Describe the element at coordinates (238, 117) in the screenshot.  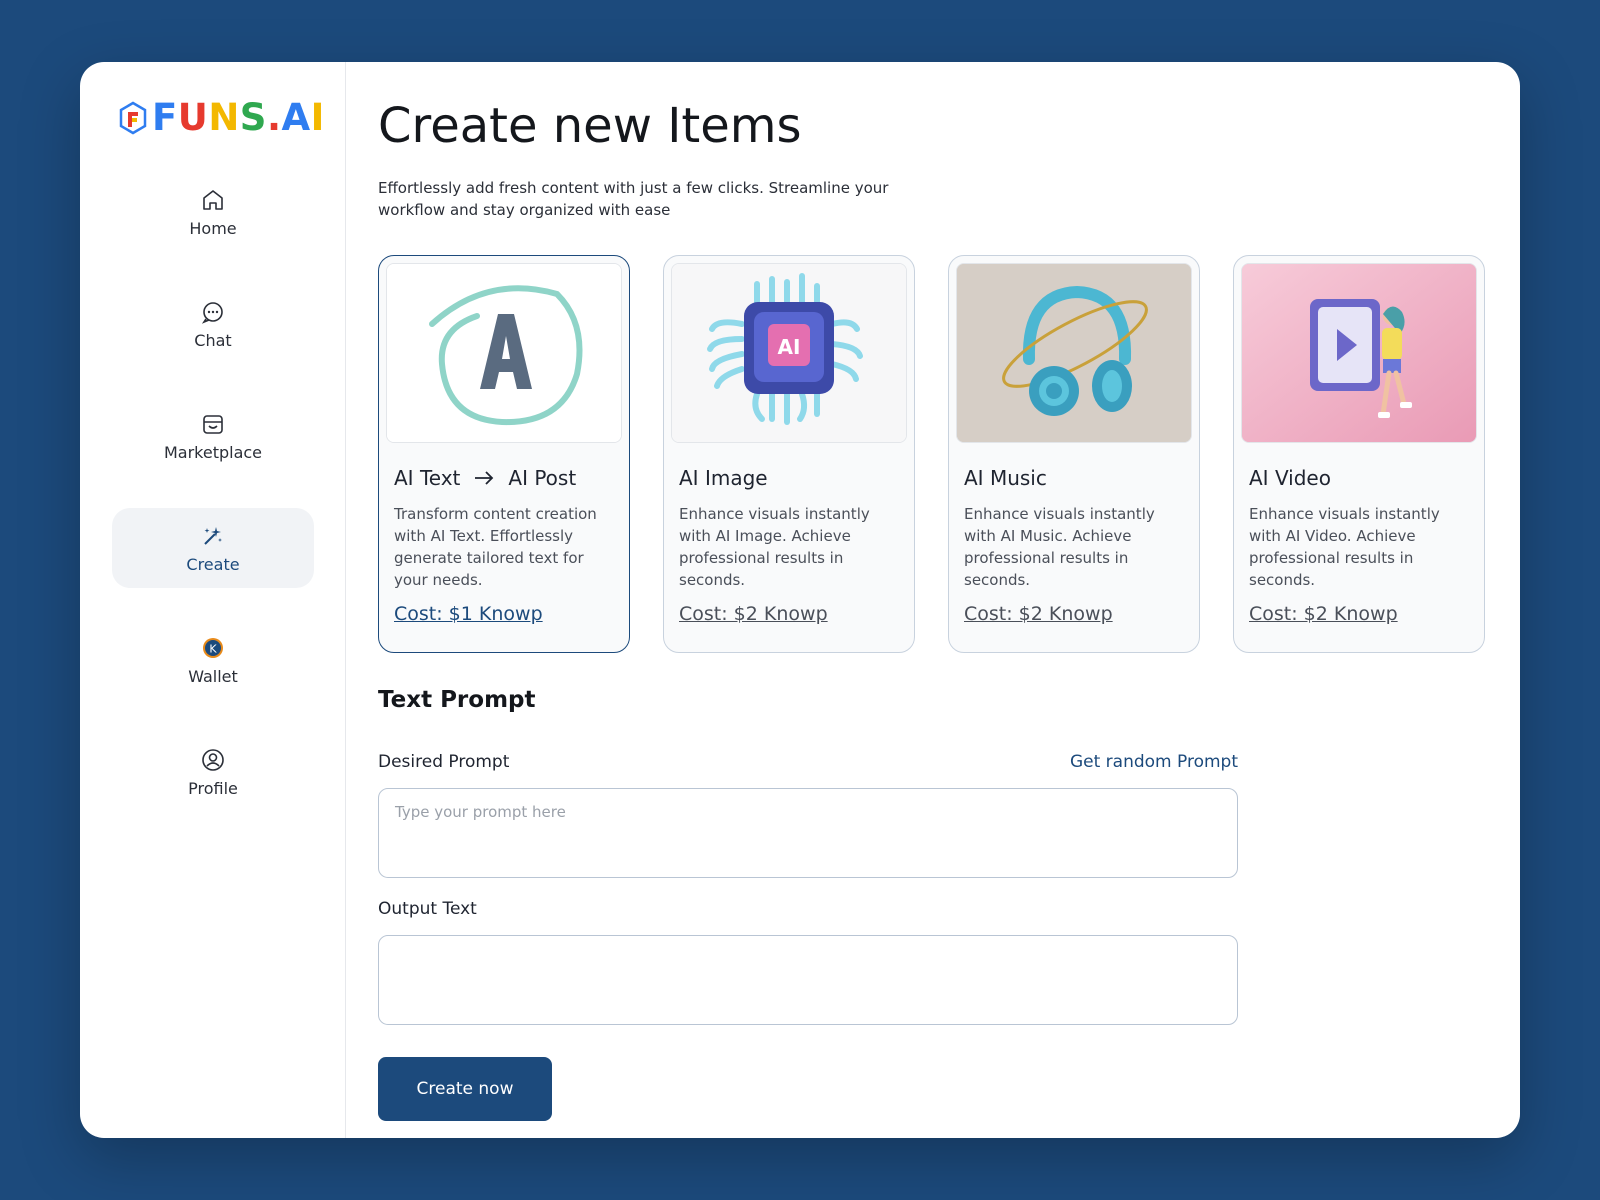
I see `brand-logo-text: FUNS.AI` at that location.